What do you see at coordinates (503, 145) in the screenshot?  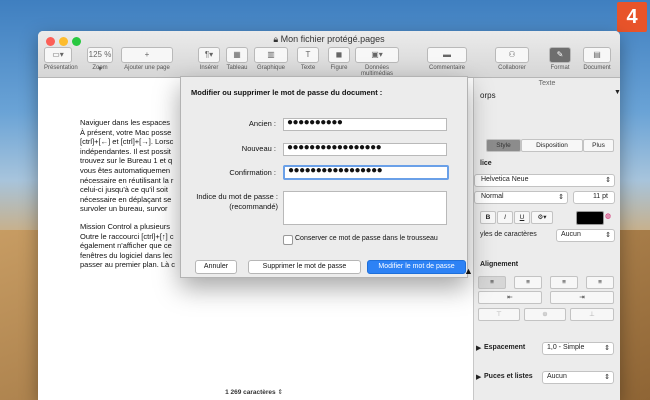 I see `tab-style: Style` at bounding box center [503, 145].